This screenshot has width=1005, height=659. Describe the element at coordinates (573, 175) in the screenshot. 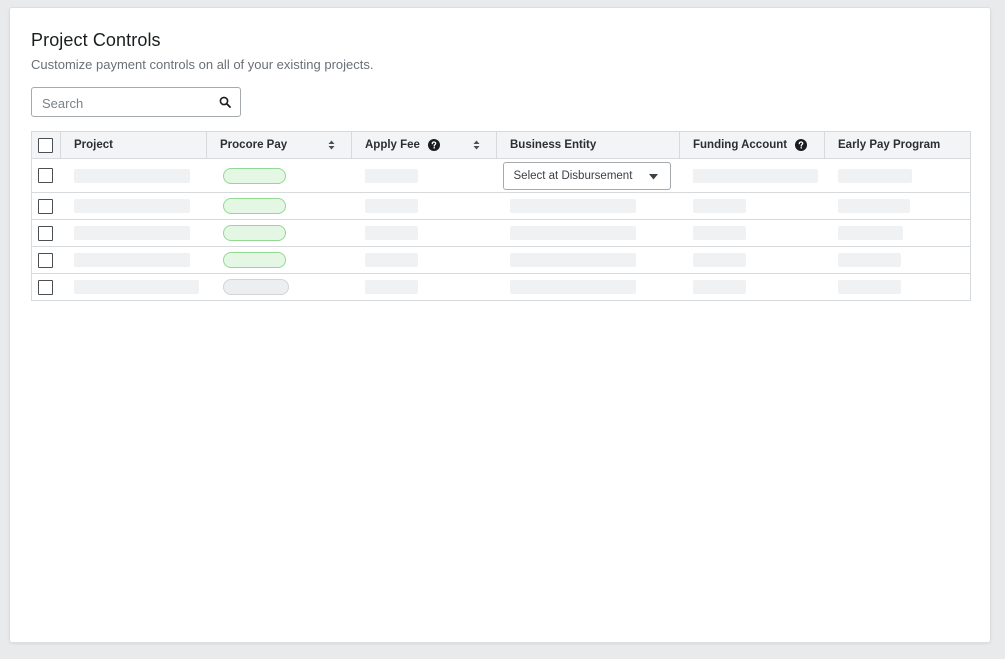

I see `select-value: Select at Disbursement` at that location.